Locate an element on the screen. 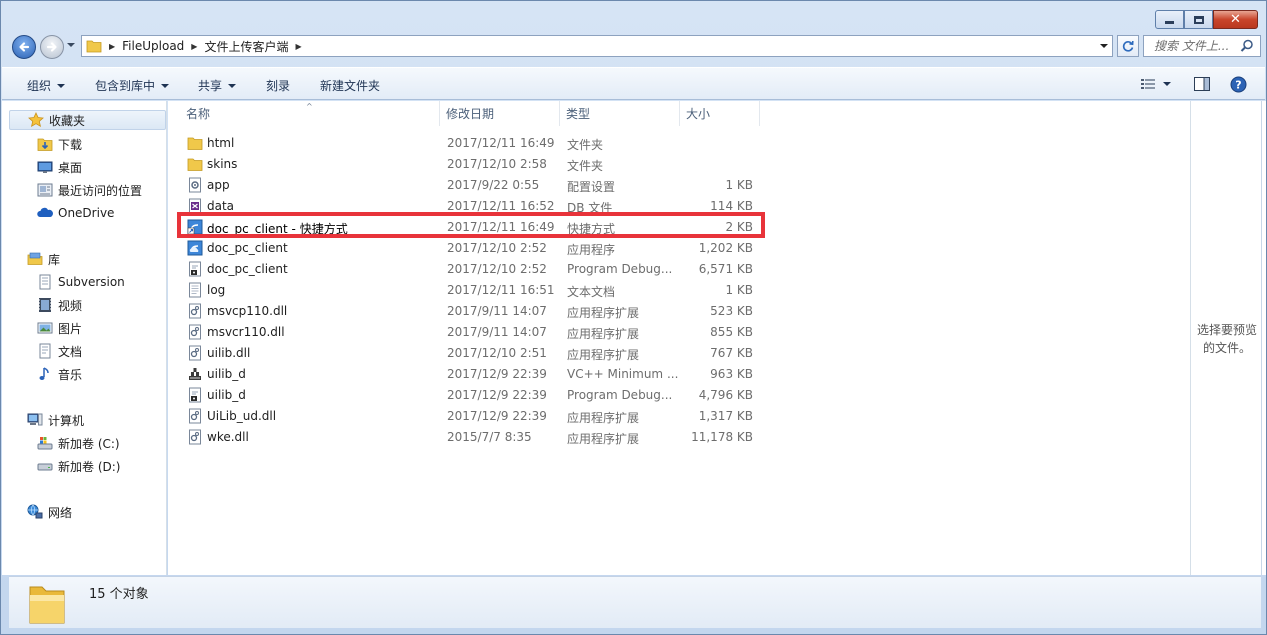 This screenshot has width=1267, height=635. file-type: 配置设置 is located at coordinates (591, 187).